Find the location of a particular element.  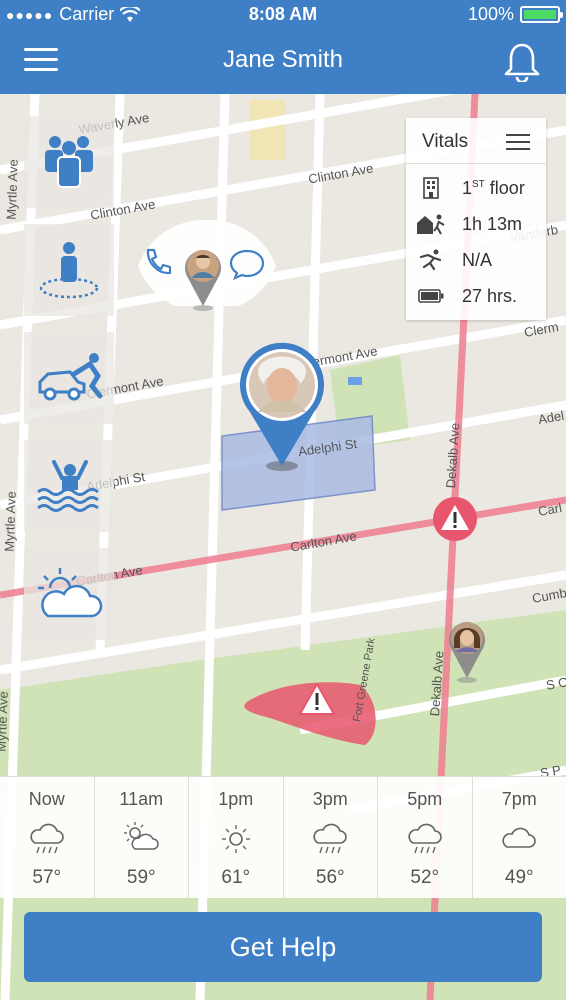

park-alert-marker is located at coordinates (317, 699).